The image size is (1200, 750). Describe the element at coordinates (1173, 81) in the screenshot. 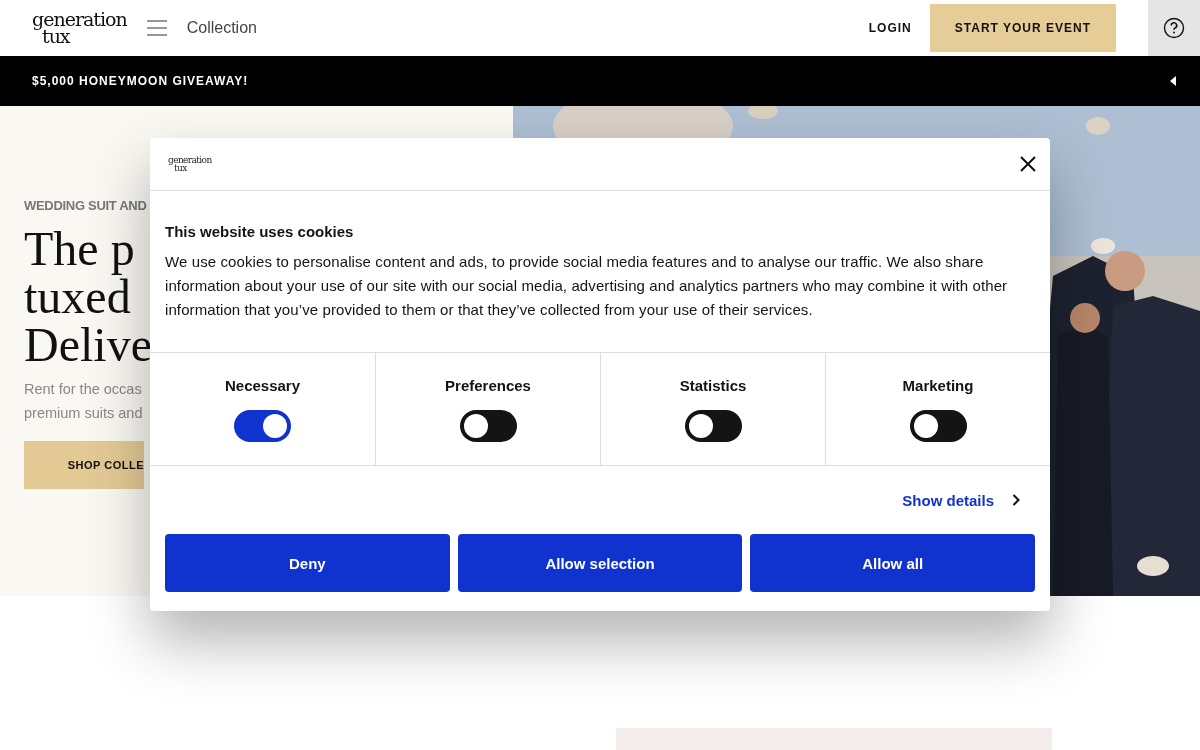

I see `collapse-icon` at that location.